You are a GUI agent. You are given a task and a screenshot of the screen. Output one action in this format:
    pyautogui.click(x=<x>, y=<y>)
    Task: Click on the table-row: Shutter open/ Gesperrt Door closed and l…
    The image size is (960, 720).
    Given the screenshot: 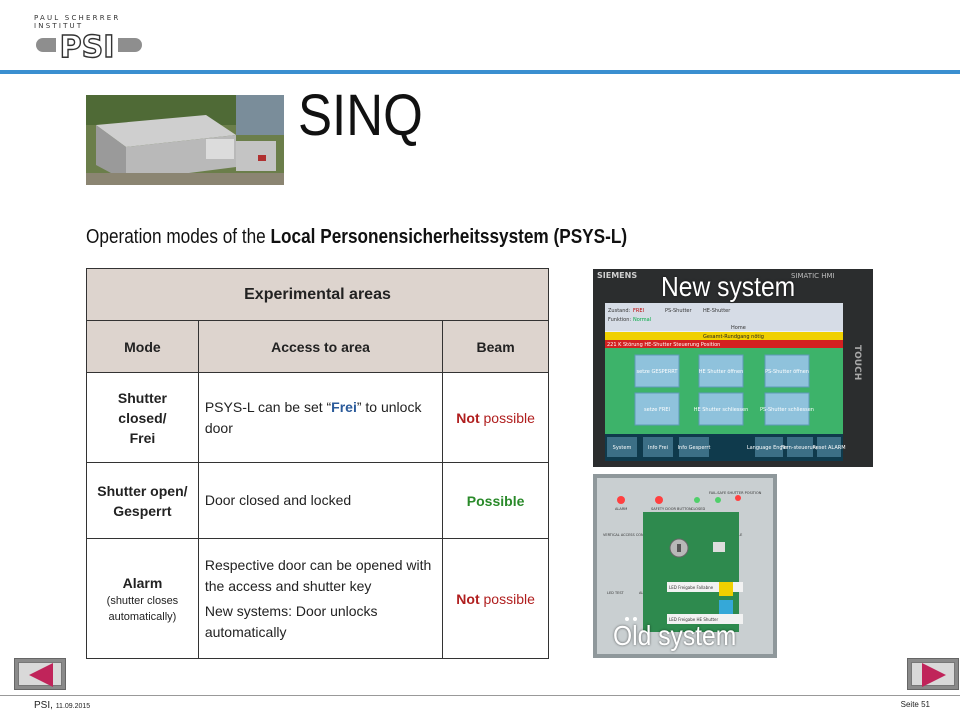 What is the action you would take?
    pyautogui.click(x=317, y=500)
    